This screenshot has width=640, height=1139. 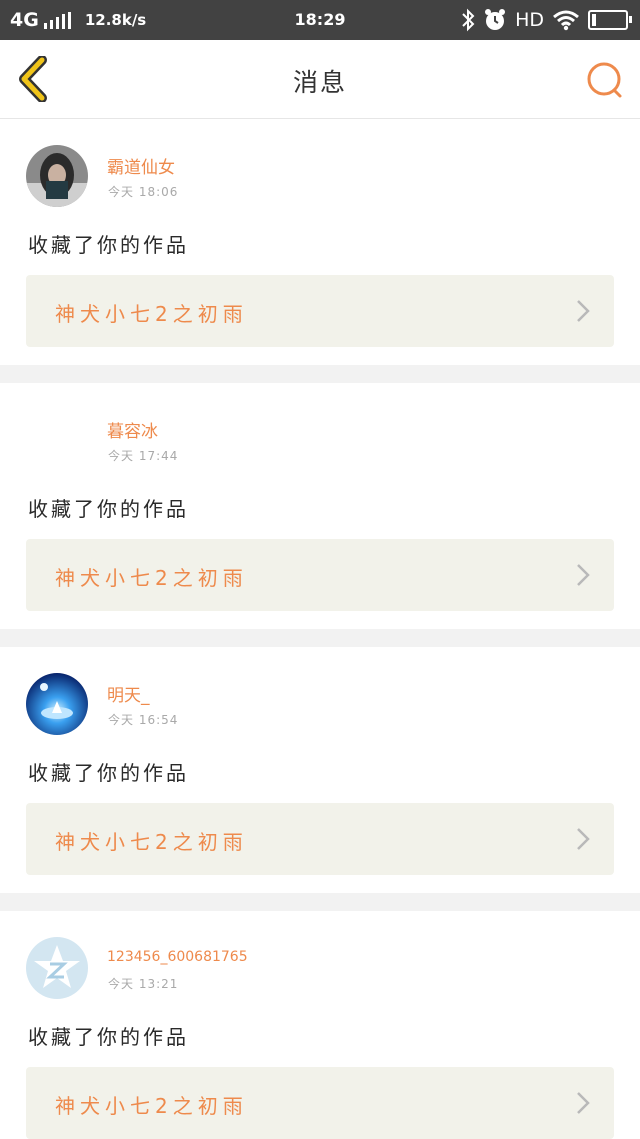 What do you see at coordinates (143, 984) in the screenshot?
I see `message-time: 今天 13:21` at bounding box center [143, 984].